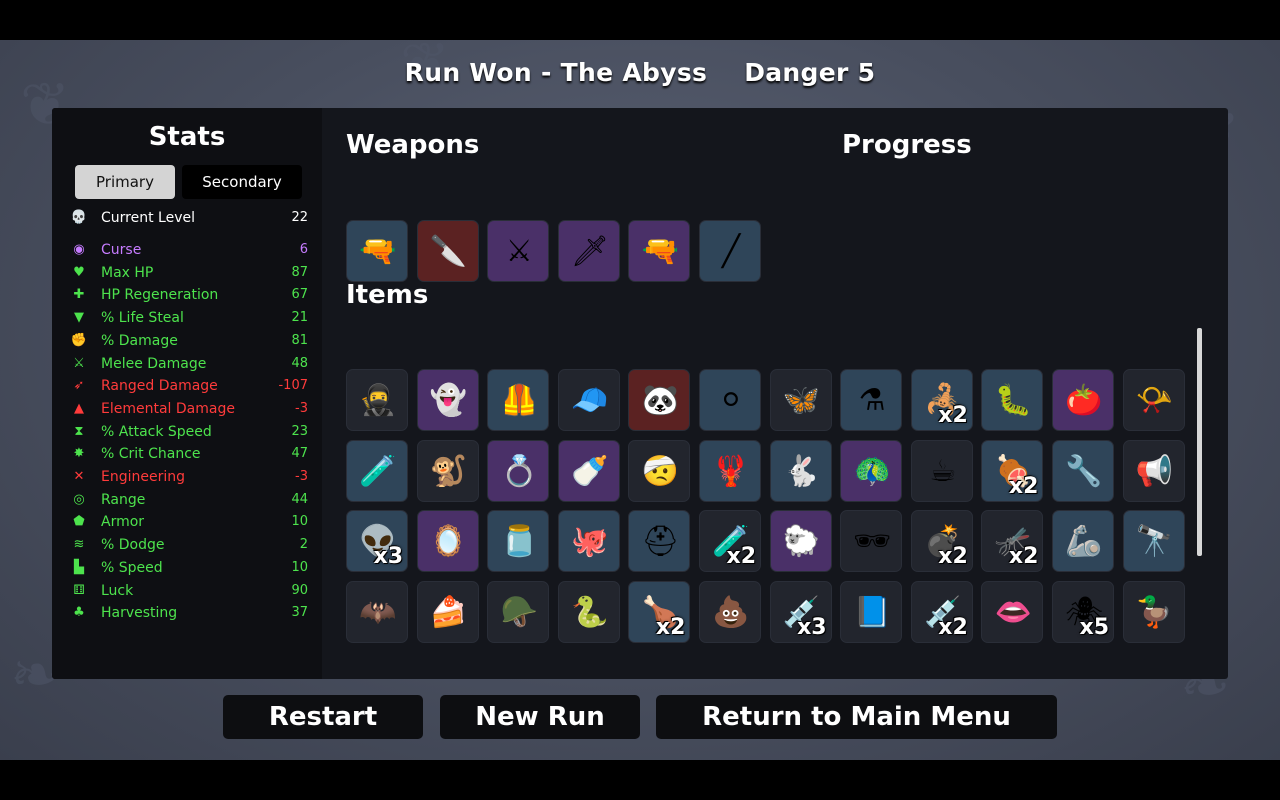  What do you see at coordinates (871, 611) in the screenshot?
I see `item-slot: 📘` at bounding box center [871, 611].